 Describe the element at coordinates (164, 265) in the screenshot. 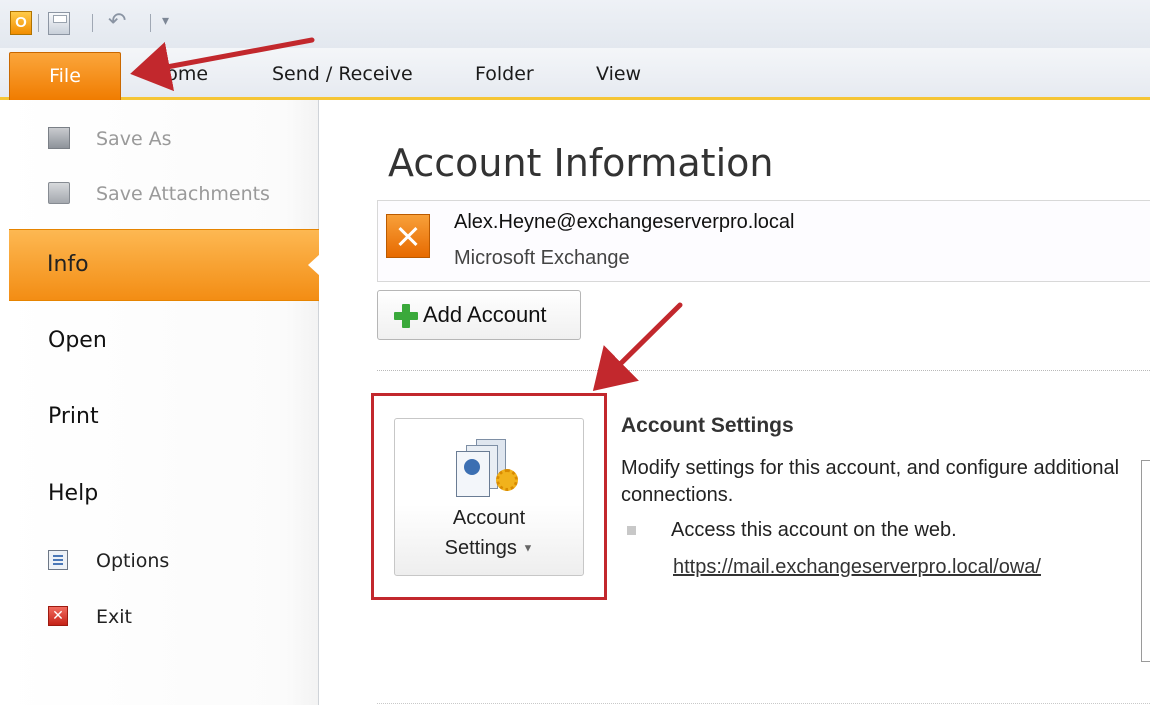

I see `nav-tab-info: Info` at that location.